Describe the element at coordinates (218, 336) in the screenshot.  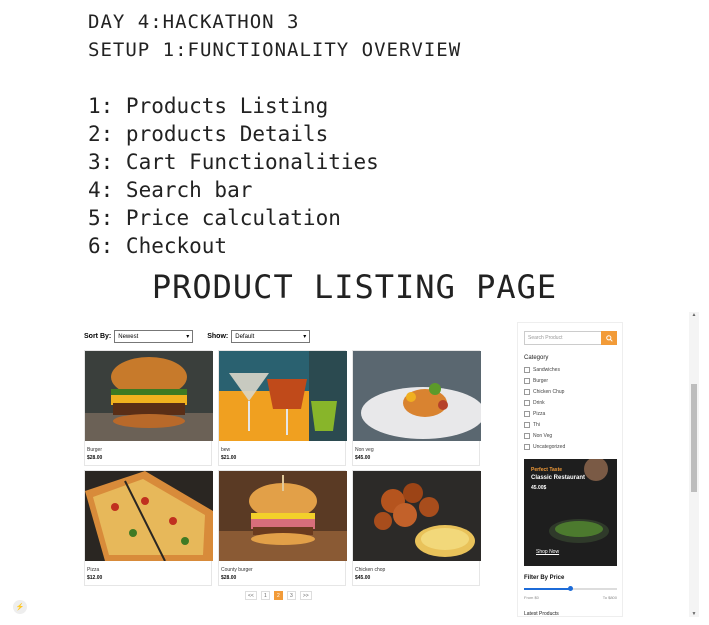
I see `show-label: Show:` at that location.